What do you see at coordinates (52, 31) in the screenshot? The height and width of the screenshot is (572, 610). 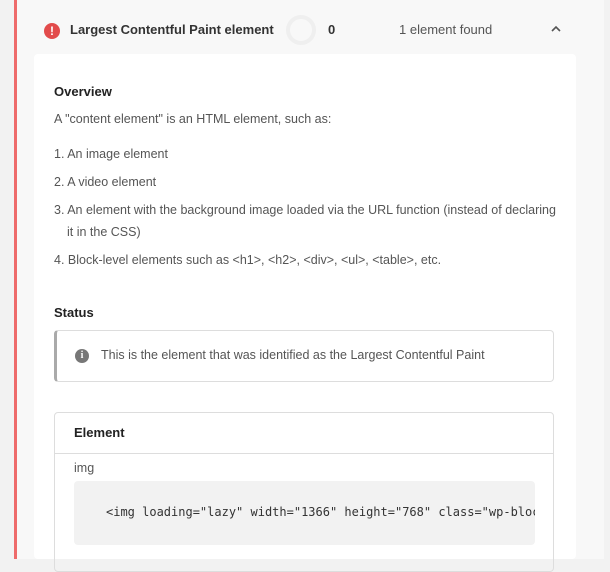 I see `exclamation-circle-icon: !` at bounding box center [52, 31].